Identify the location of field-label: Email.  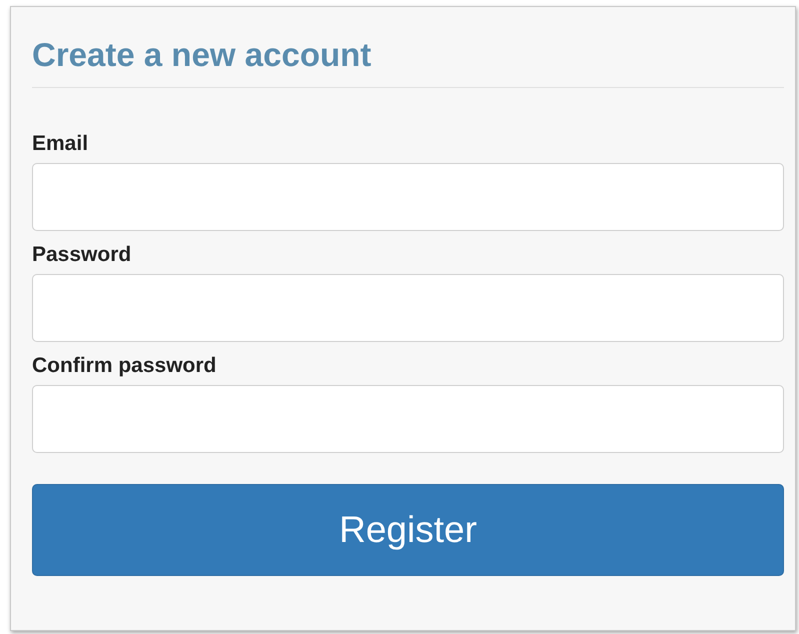
(61, 144).